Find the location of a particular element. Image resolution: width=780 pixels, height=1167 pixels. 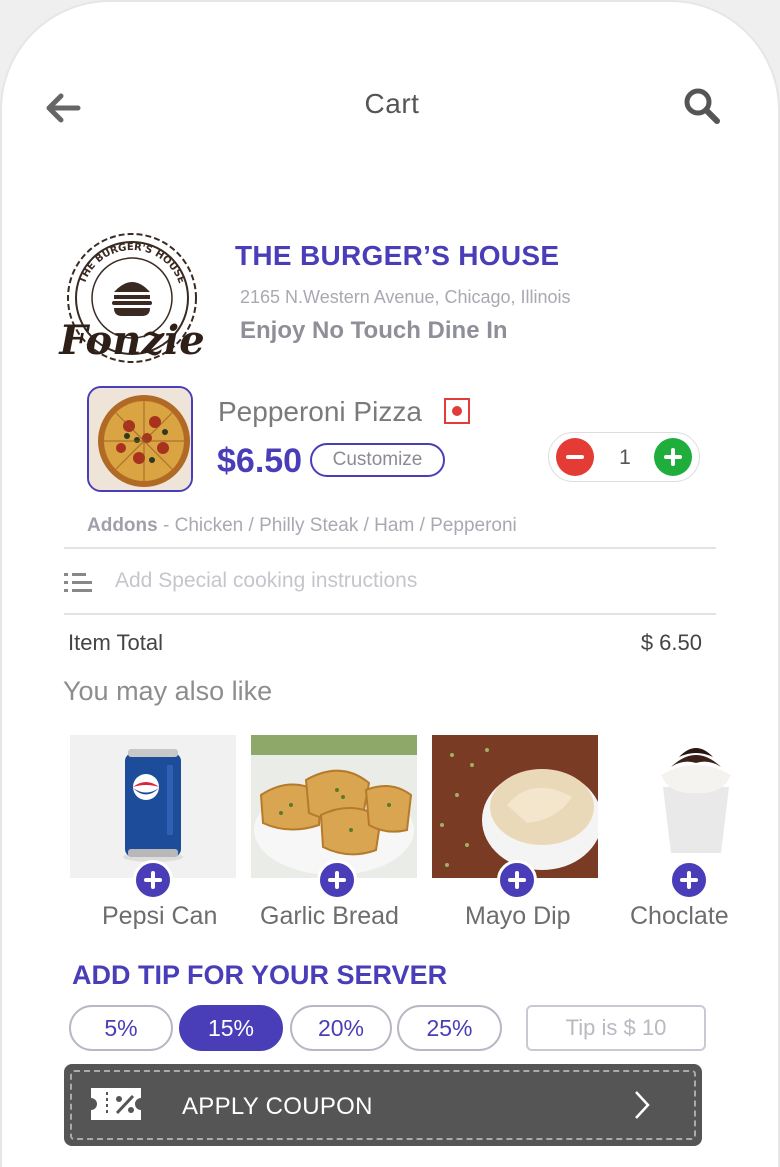

item-name: Pepperoni Pizza is located at coordinates (320, 411).